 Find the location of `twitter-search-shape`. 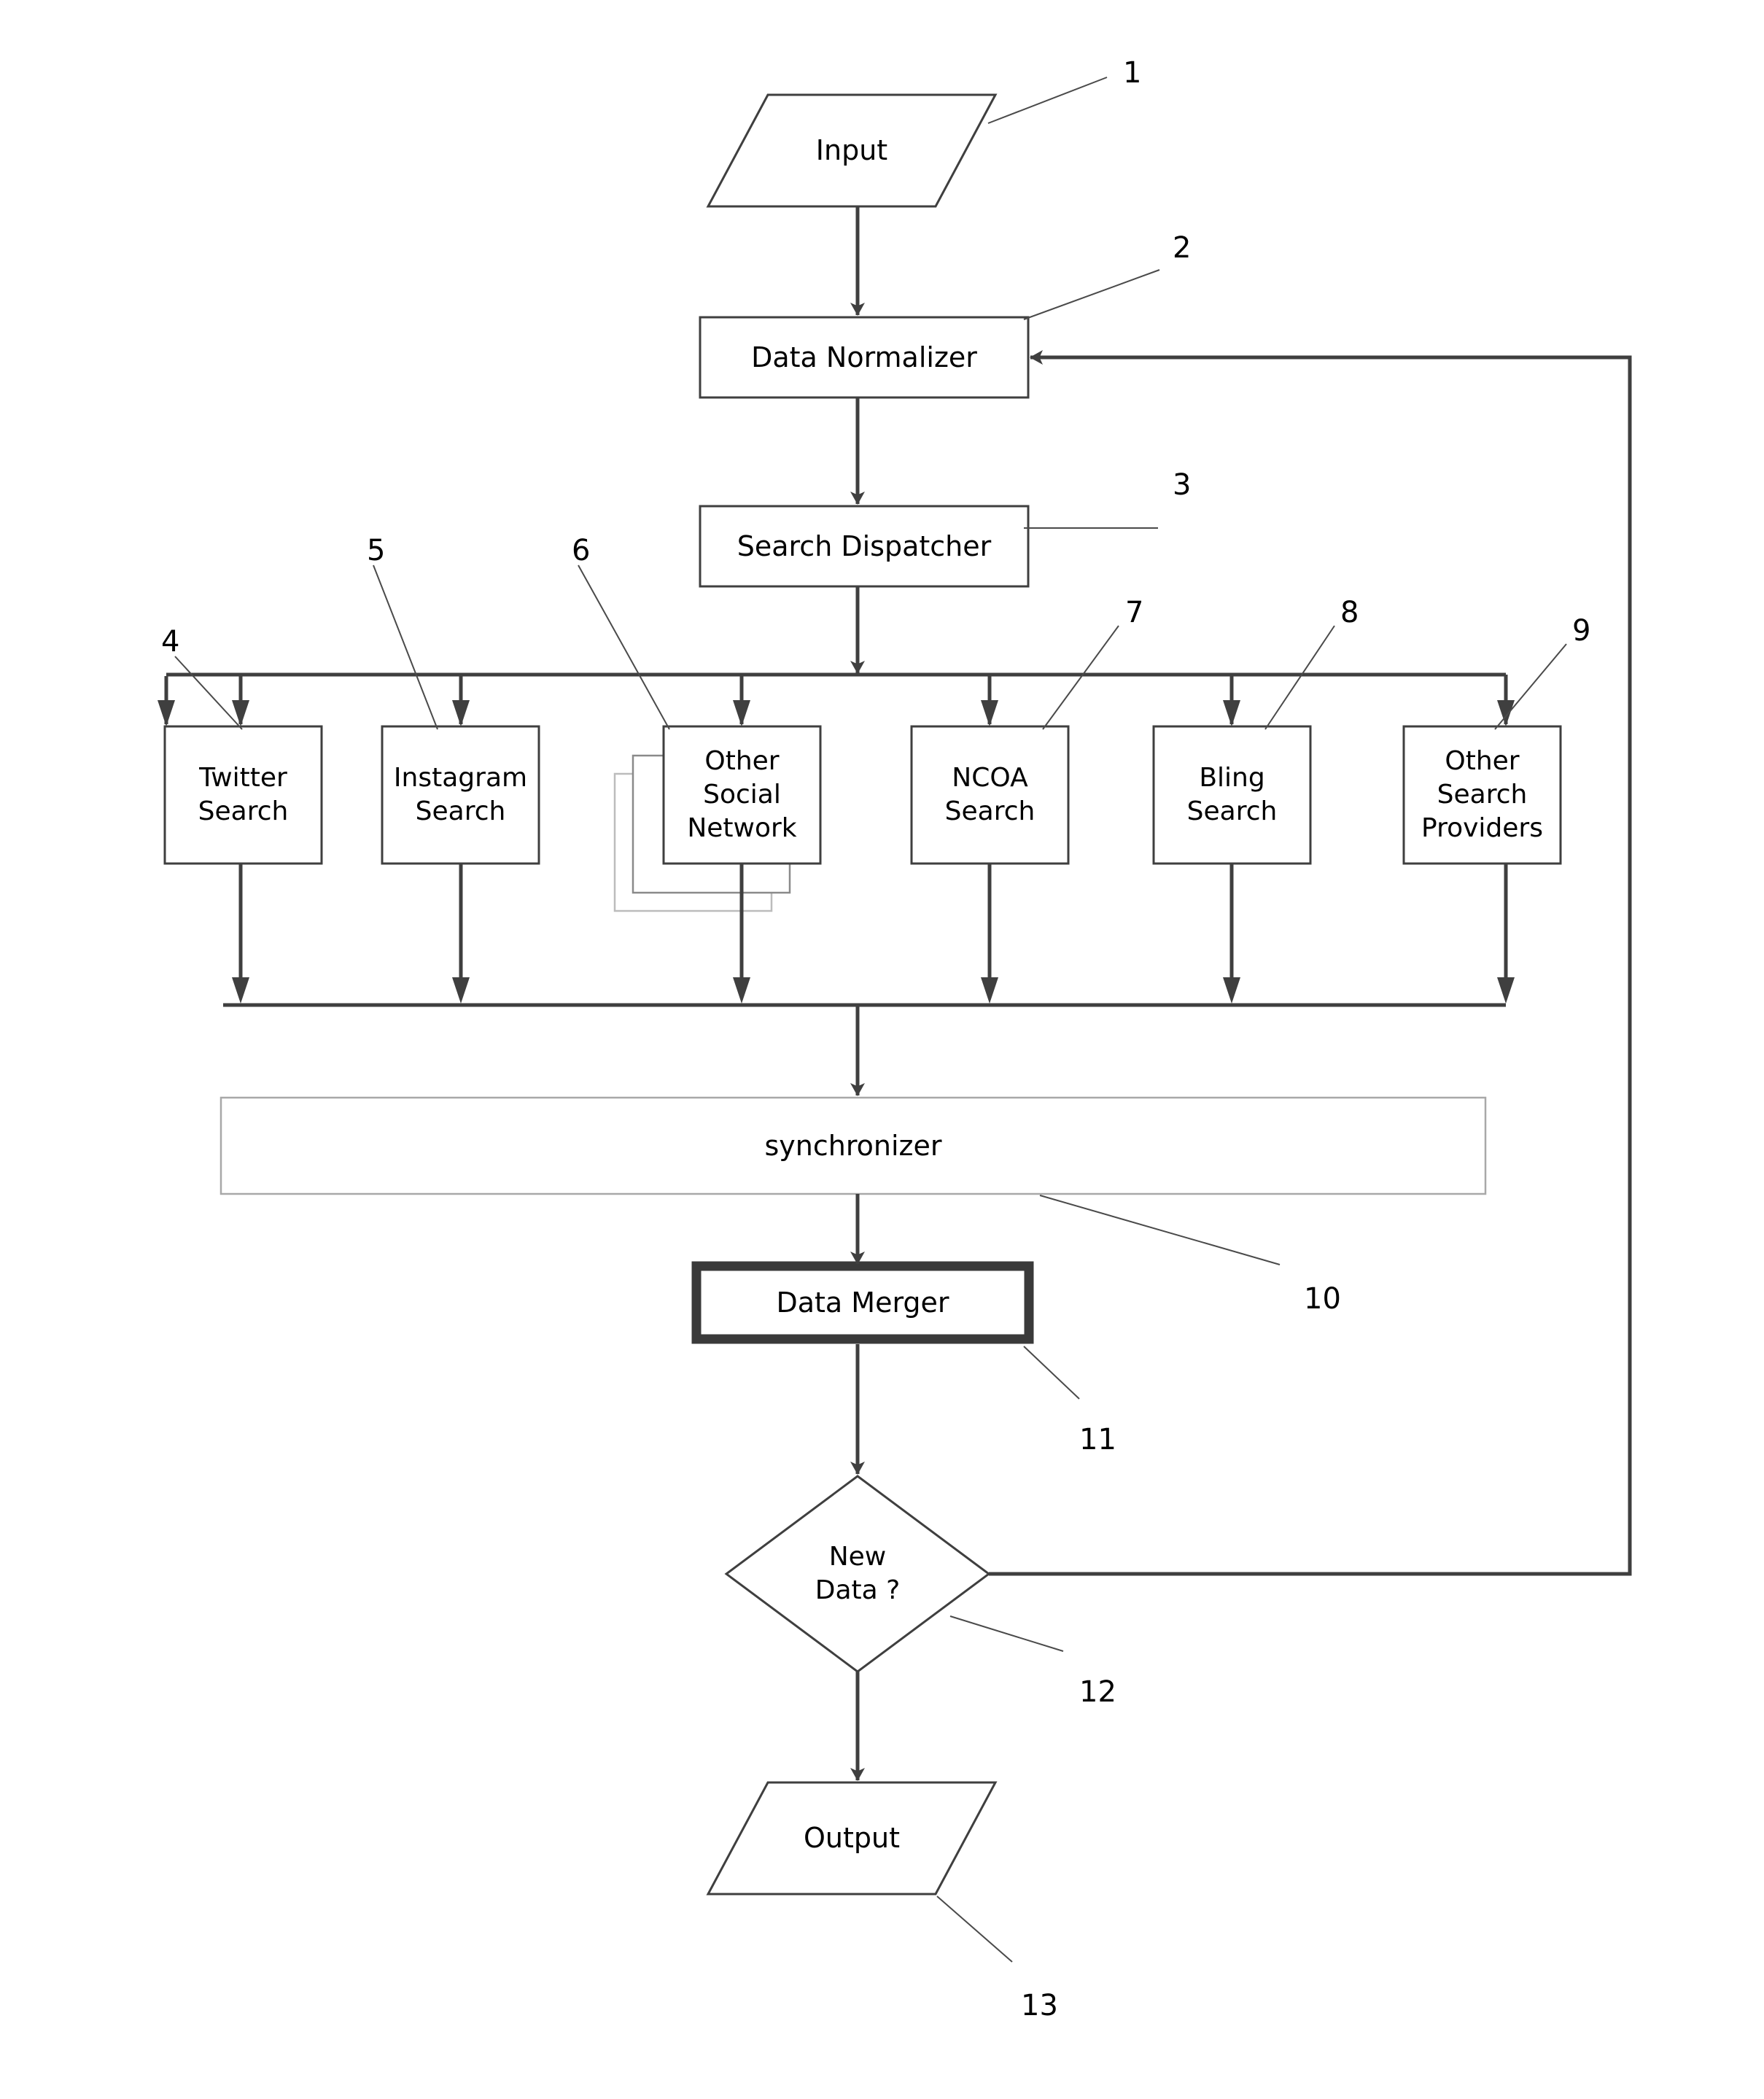

twitter-search-shape is located at coordinates (243, 795).